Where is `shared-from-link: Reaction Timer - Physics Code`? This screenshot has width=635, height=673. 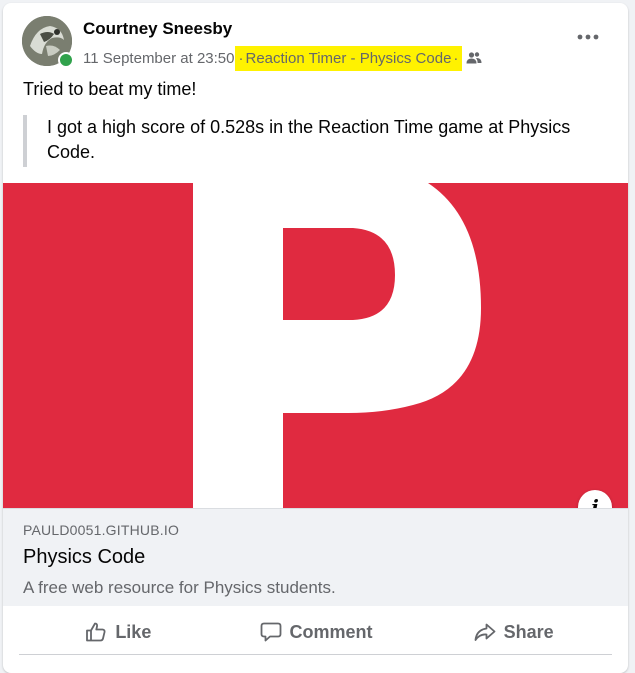
shared-from-link: Reaction Timer - Physics Code is located at coordinates (349, 58).